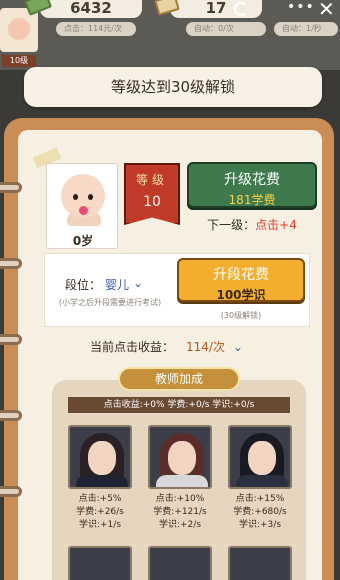  I want to click on book-counter: 17, so click(216, 9).